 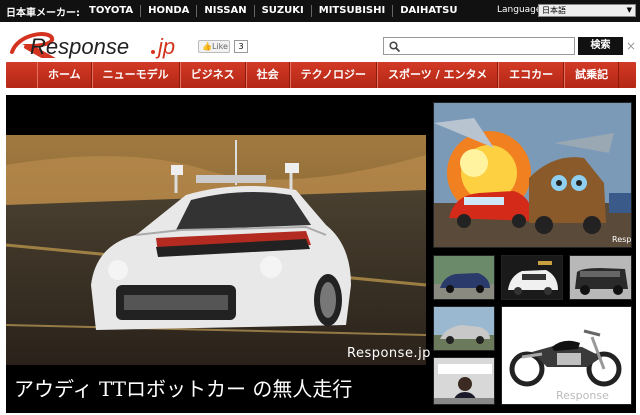 What do you see at coordinates (631, 46) in the screenshot?
I see `close-icon: ×` at bounding box center [631, 46].